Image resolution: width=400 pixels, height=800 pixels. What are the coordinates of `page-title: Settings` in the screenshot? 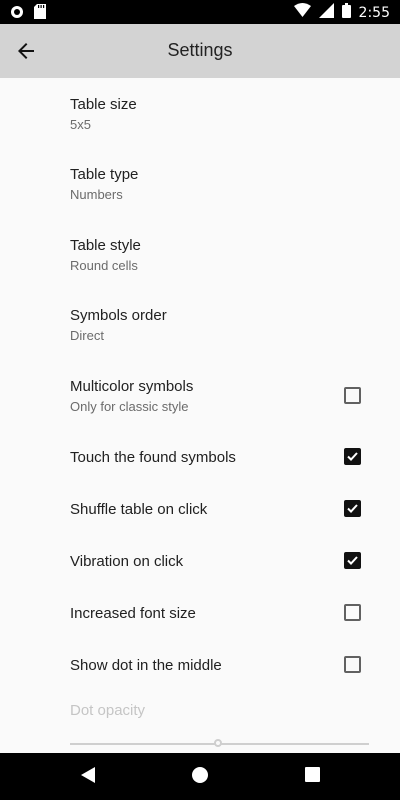 It's located at (200, 50).